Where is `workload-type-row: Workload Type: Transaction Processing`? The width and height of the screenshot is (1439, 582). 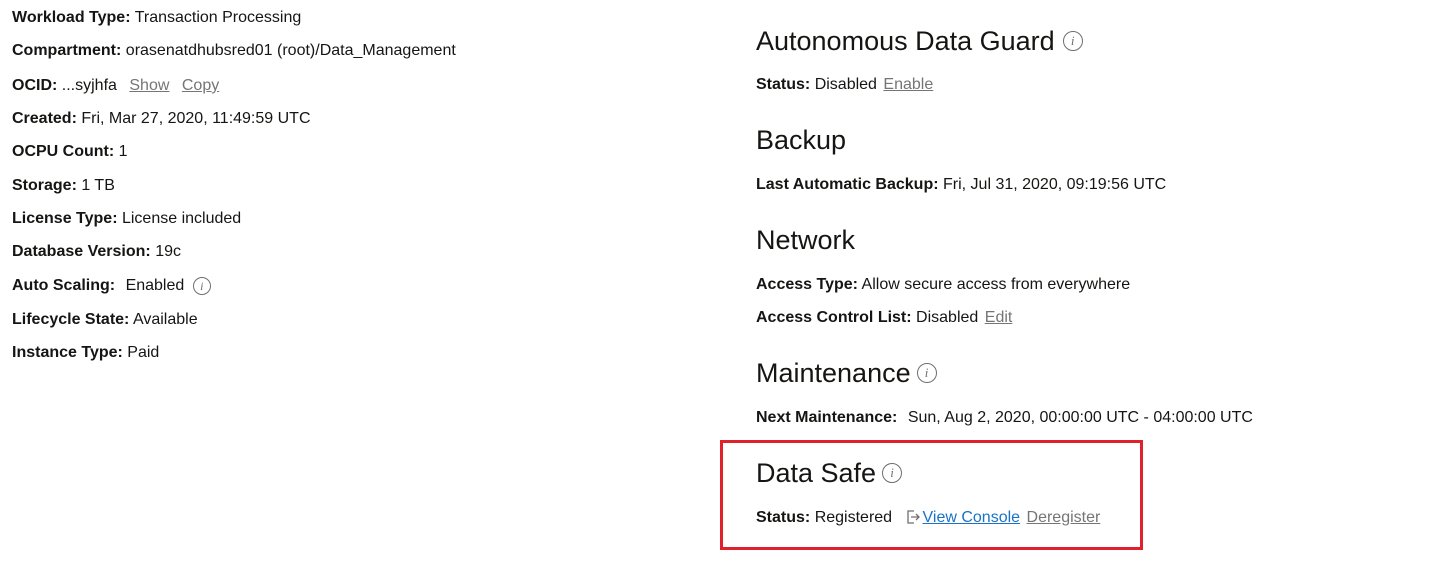
workload-type-row: Workload Type: Transaction Processing is located at coordinates (156, 18).